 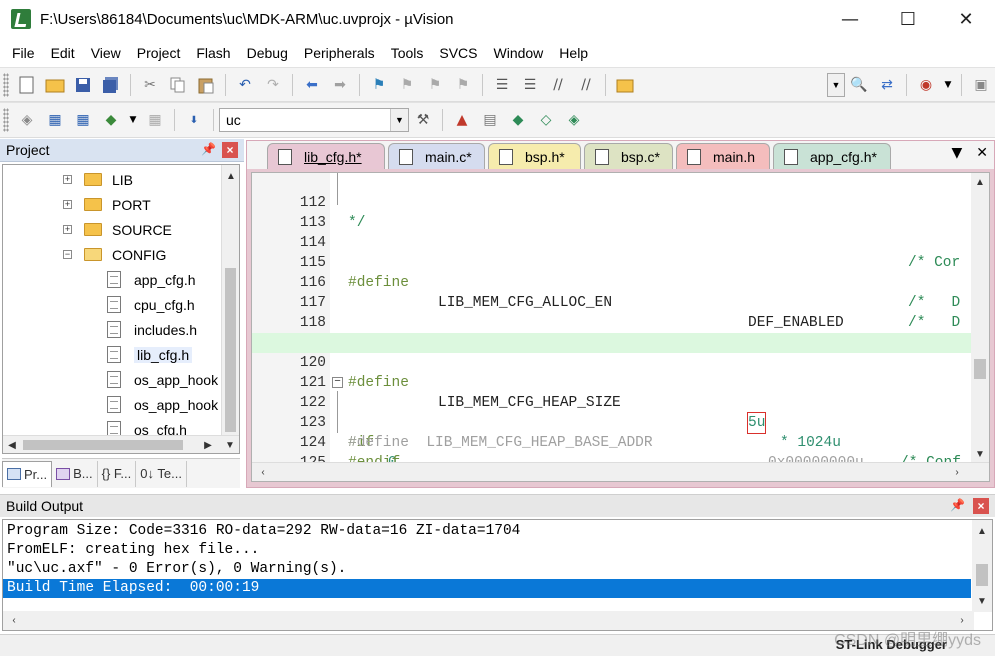 What do you see at coordinates (399, 120) in the screenshot?
I see `chevron-down-icon: ▼` at bounding box center [399, 120].